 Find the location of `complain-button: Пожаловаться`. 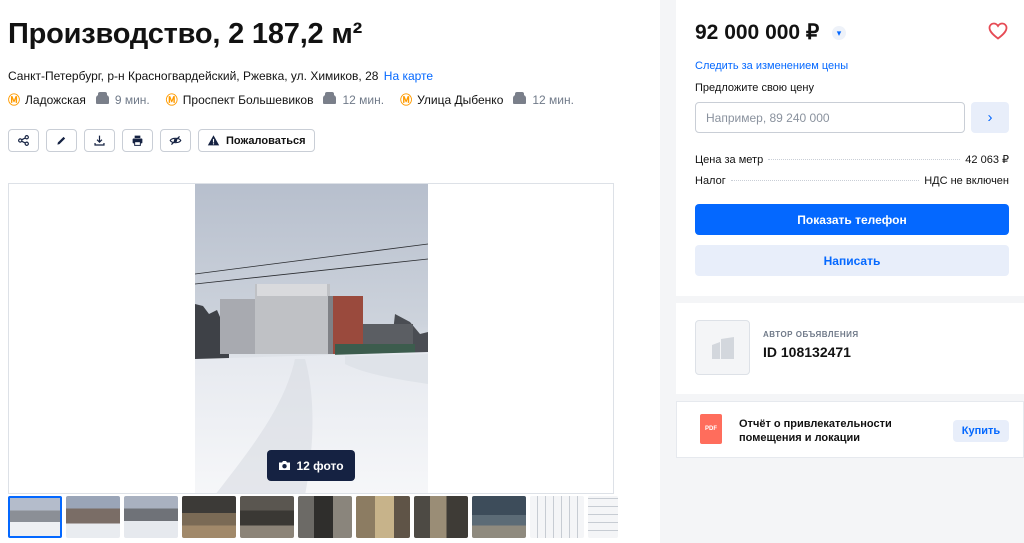

complain-button: Пожаловаться is located at coordinates (256, 140).